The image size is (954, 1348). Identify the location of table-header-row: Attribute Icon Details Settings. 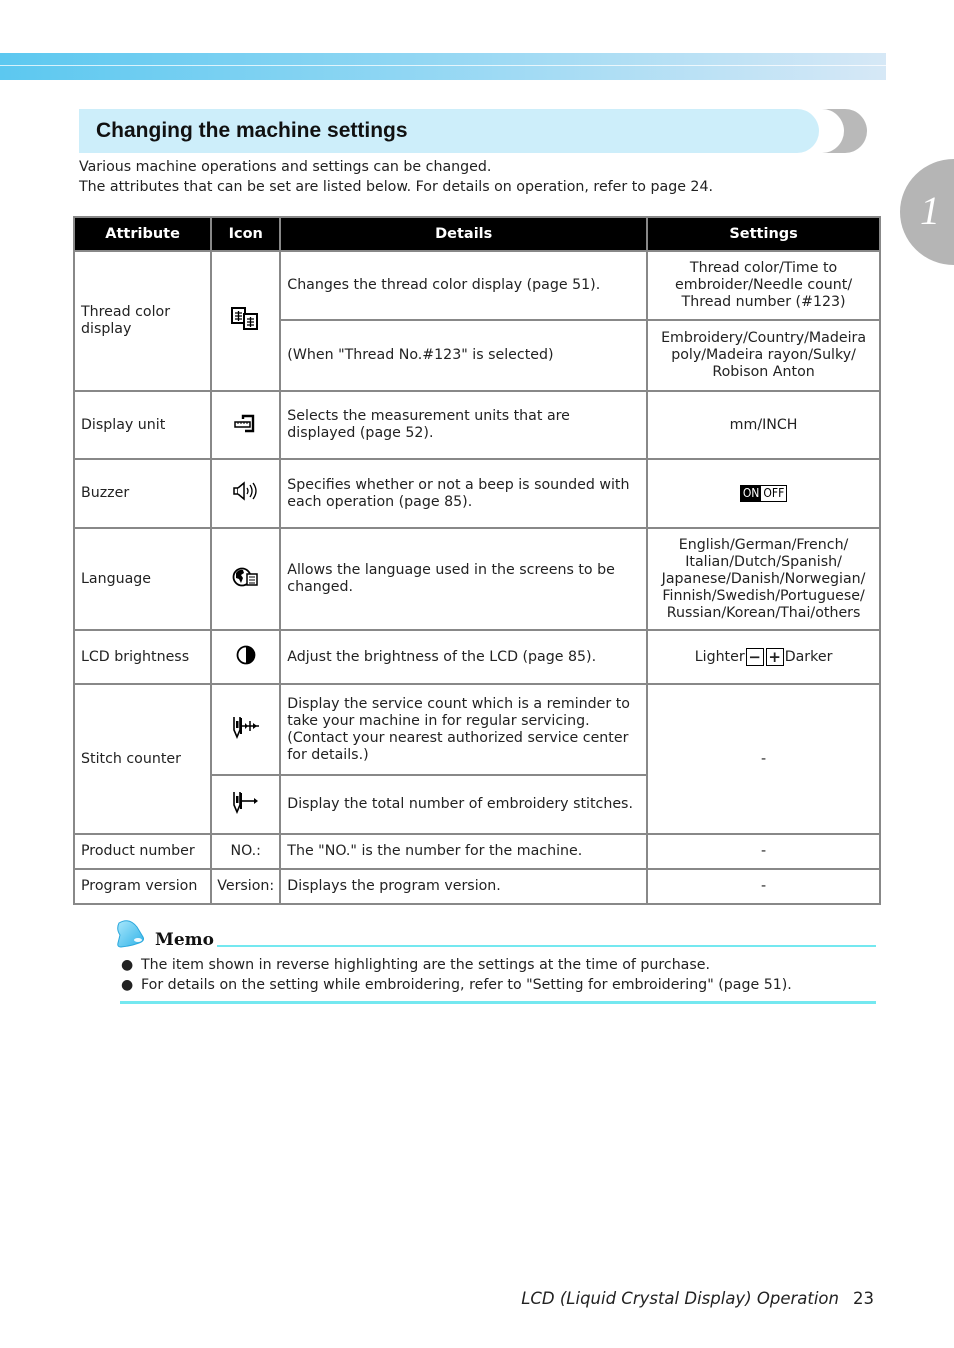
(476, 234).